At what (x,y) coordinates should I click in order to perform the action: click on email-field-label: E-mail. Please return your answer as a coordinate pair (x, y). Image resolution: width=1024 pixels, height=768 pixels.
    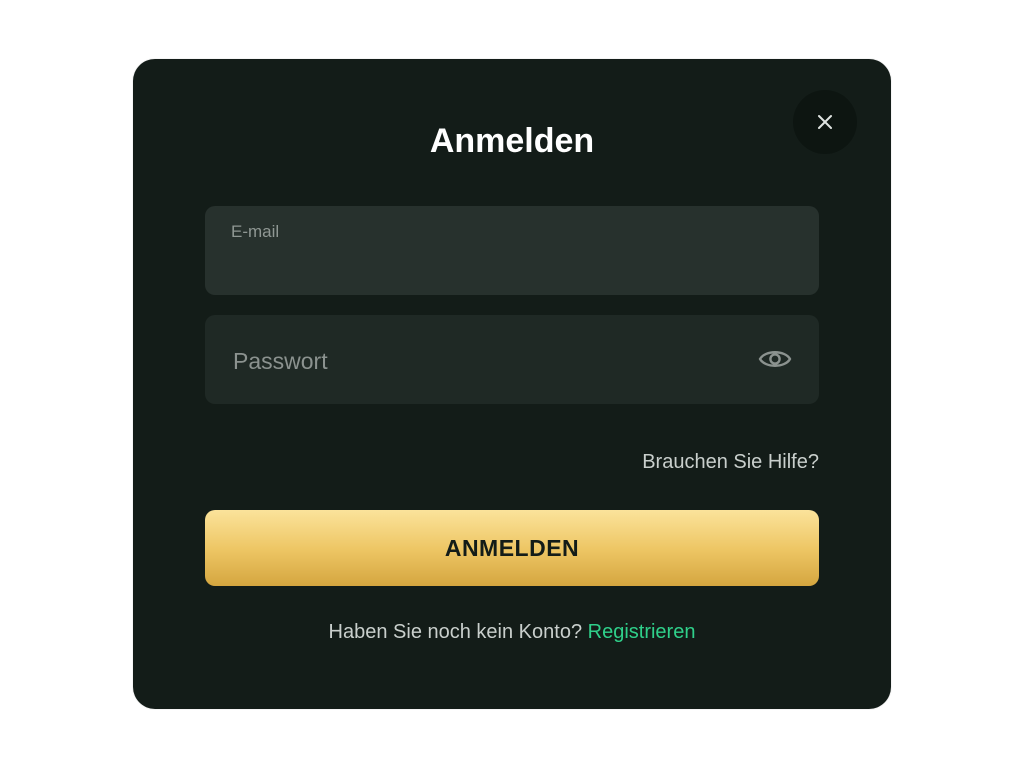
    Looking at the image, I should click on (255, 231).